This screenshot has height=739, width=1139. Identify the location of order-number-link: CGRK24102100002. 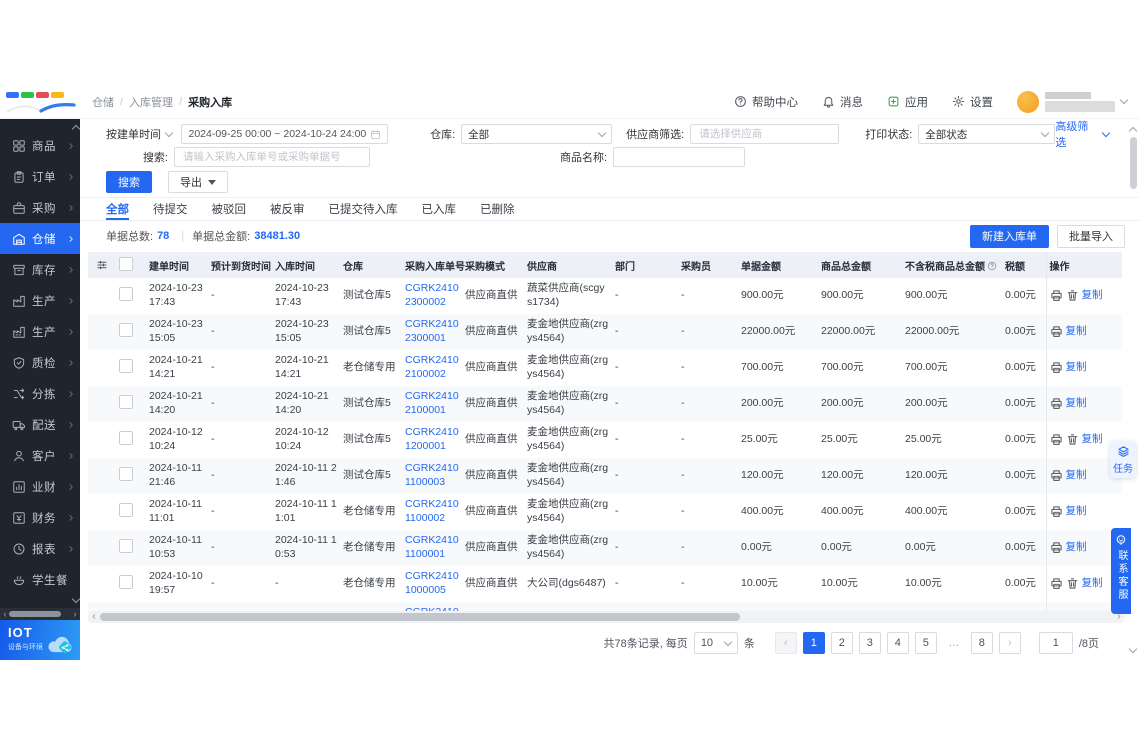
(432, 367).